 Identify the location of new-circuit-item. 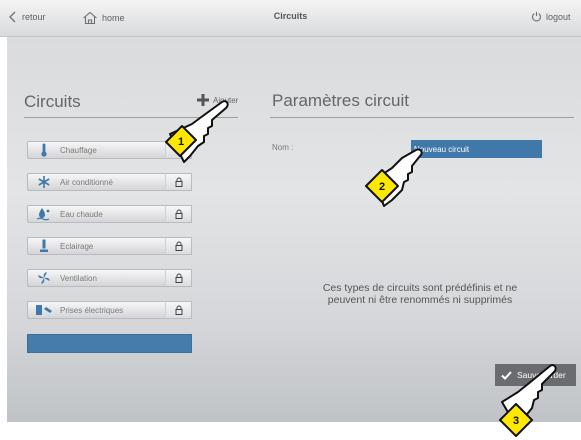
(109, 343).